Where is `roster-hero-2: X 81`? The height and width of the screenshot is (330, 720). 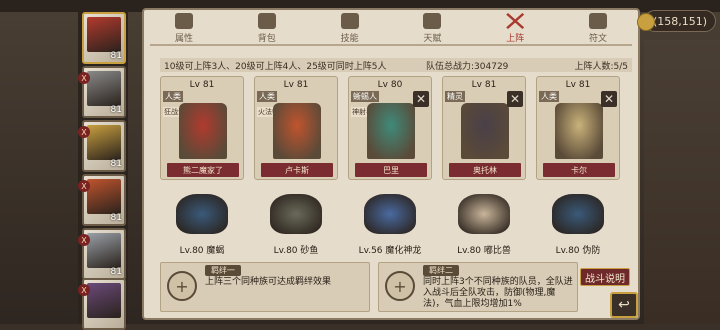
roster-hero-2: X 81 is located at coordinates (102, 146).